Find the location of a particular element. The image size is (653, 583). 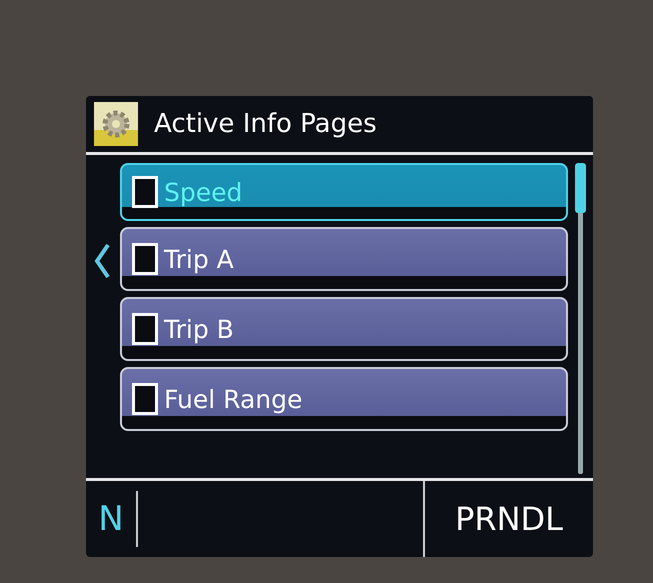

screen-title: Active Info Pages is located at coordinates (265, 124).